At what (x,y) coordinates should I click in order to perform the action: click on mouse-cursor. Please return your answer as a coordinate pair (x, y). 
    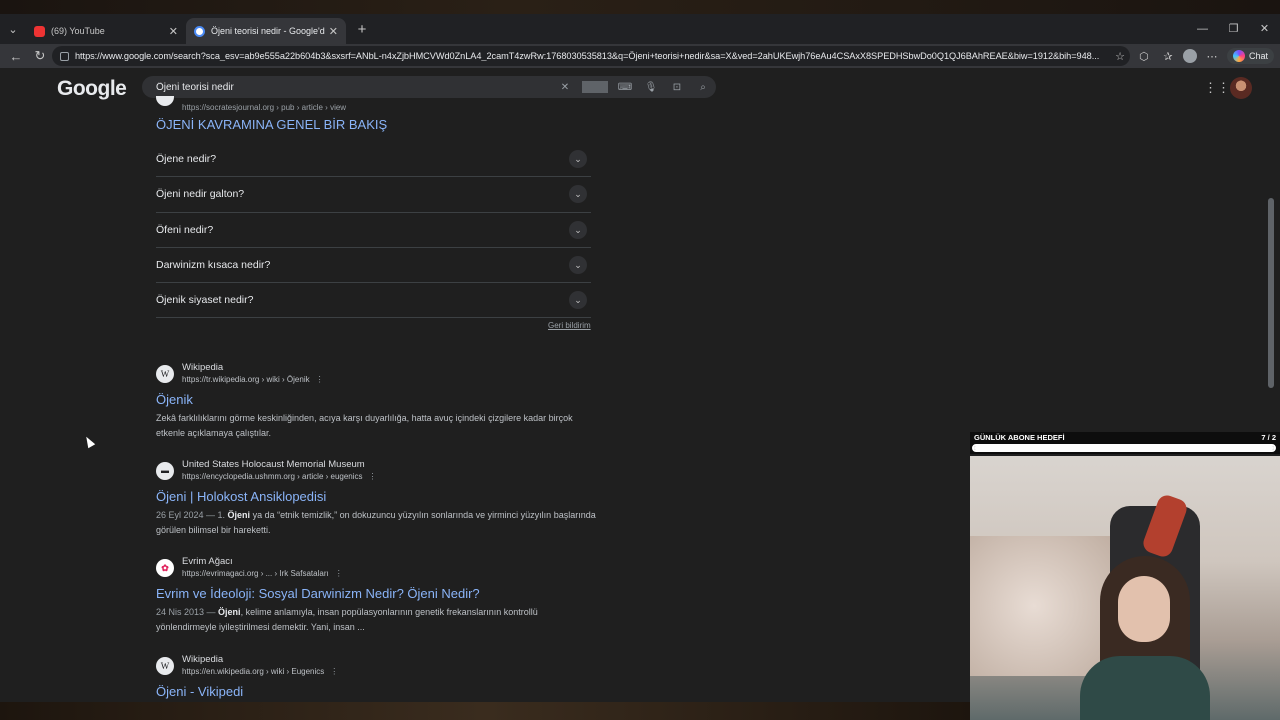
    Looking at the image, I should click on (89, 441).